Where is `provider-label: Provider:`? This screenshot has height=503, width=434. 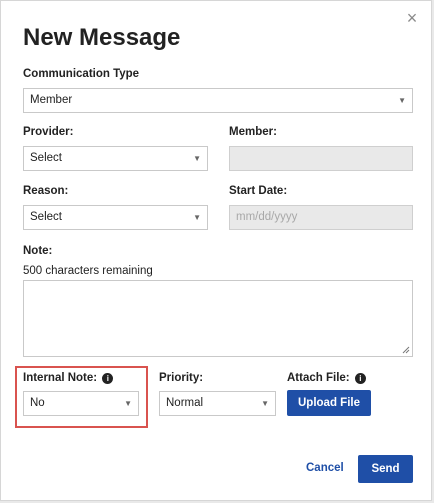
provider-label: Provider: is located at coordinates (48, 132).